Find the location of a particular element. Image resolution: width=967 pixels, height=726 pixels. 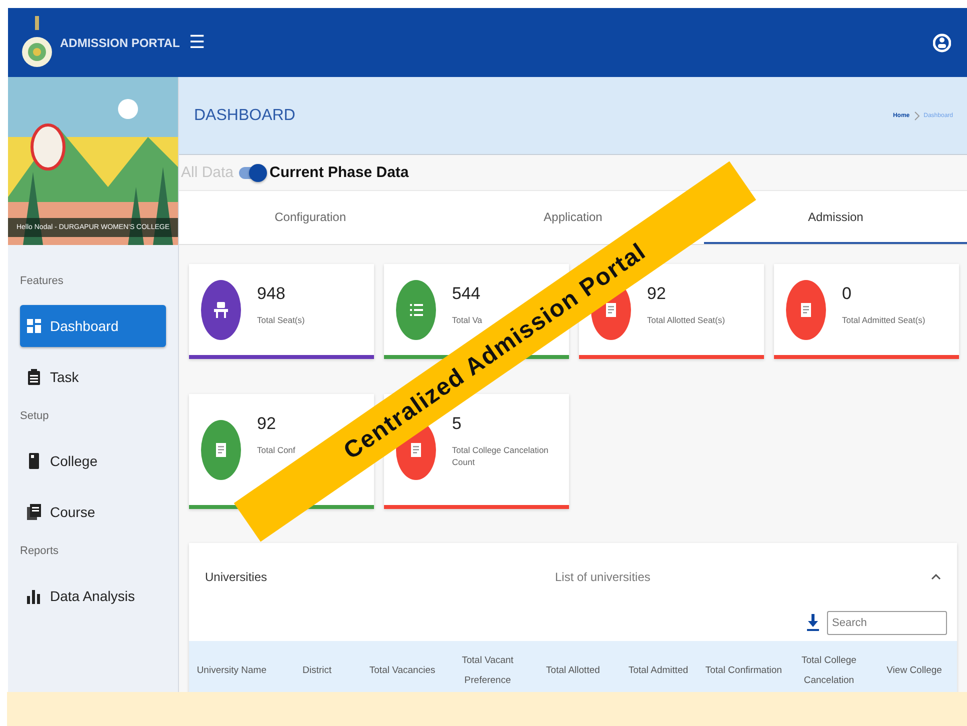

section-heading: Reports is located at coordinates (40, 551).